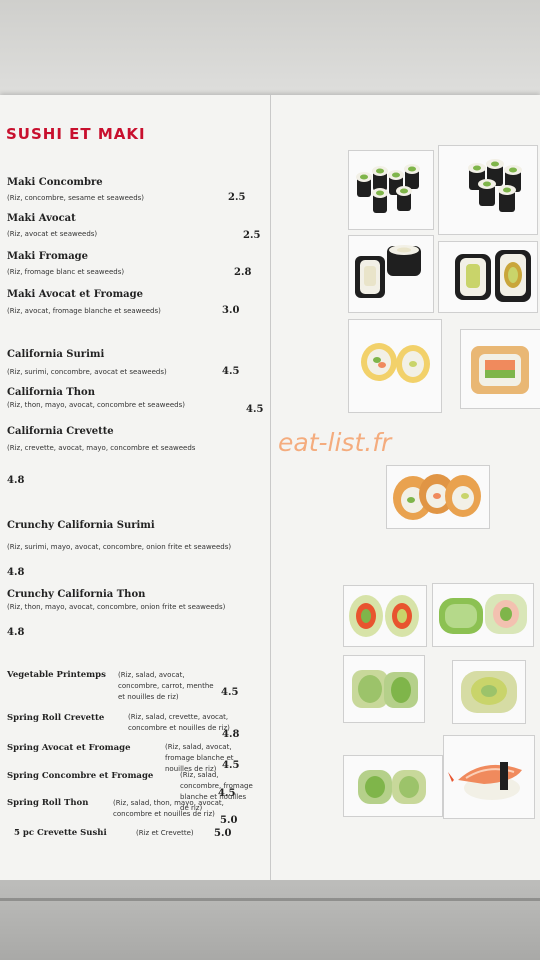 The width and height of the screenshot is (540, 960). I want to click on crunchy-roll-icon, so click(437, 497).